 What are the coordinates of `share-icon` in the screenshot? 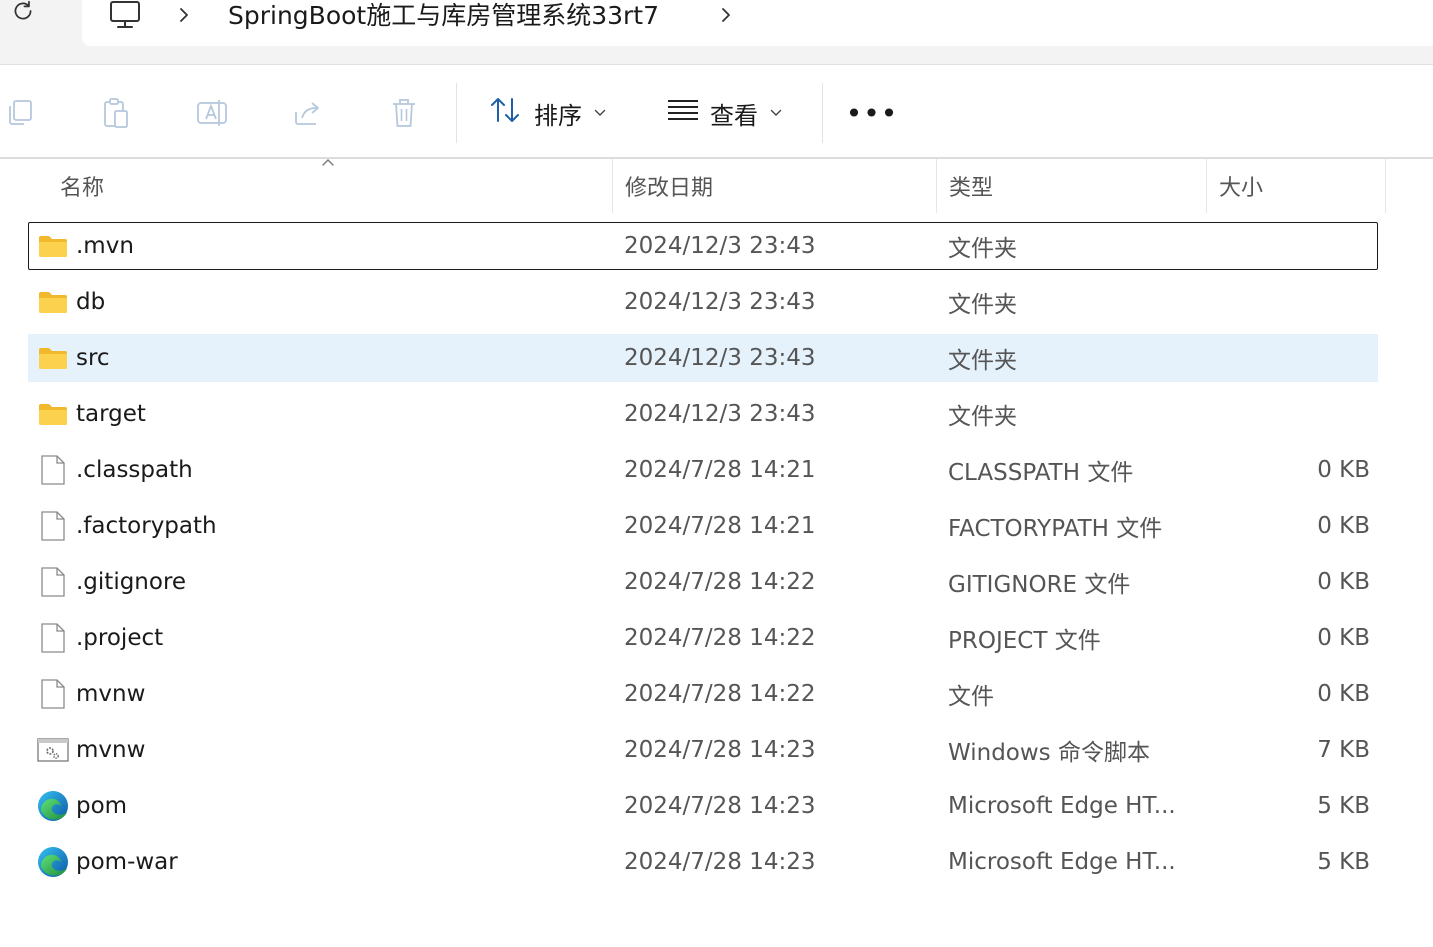 It's located at (308, 113).